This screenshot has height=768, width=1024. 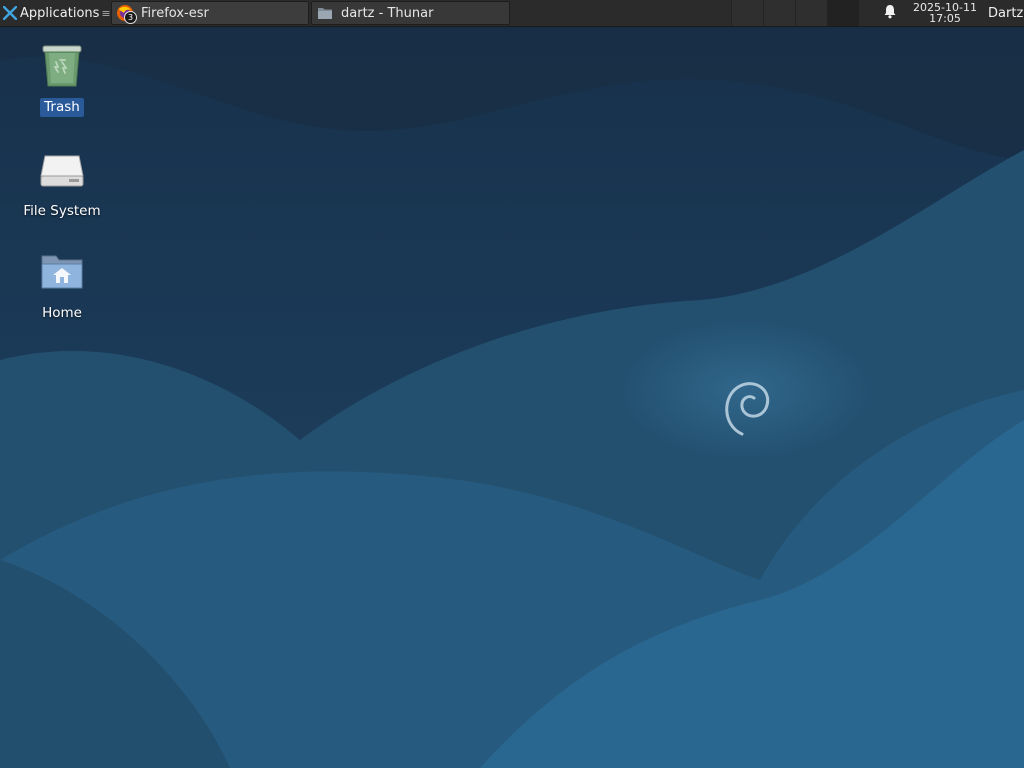 I want to click on clock: 2025-10-11 17:05, so click(x=945, y=13).